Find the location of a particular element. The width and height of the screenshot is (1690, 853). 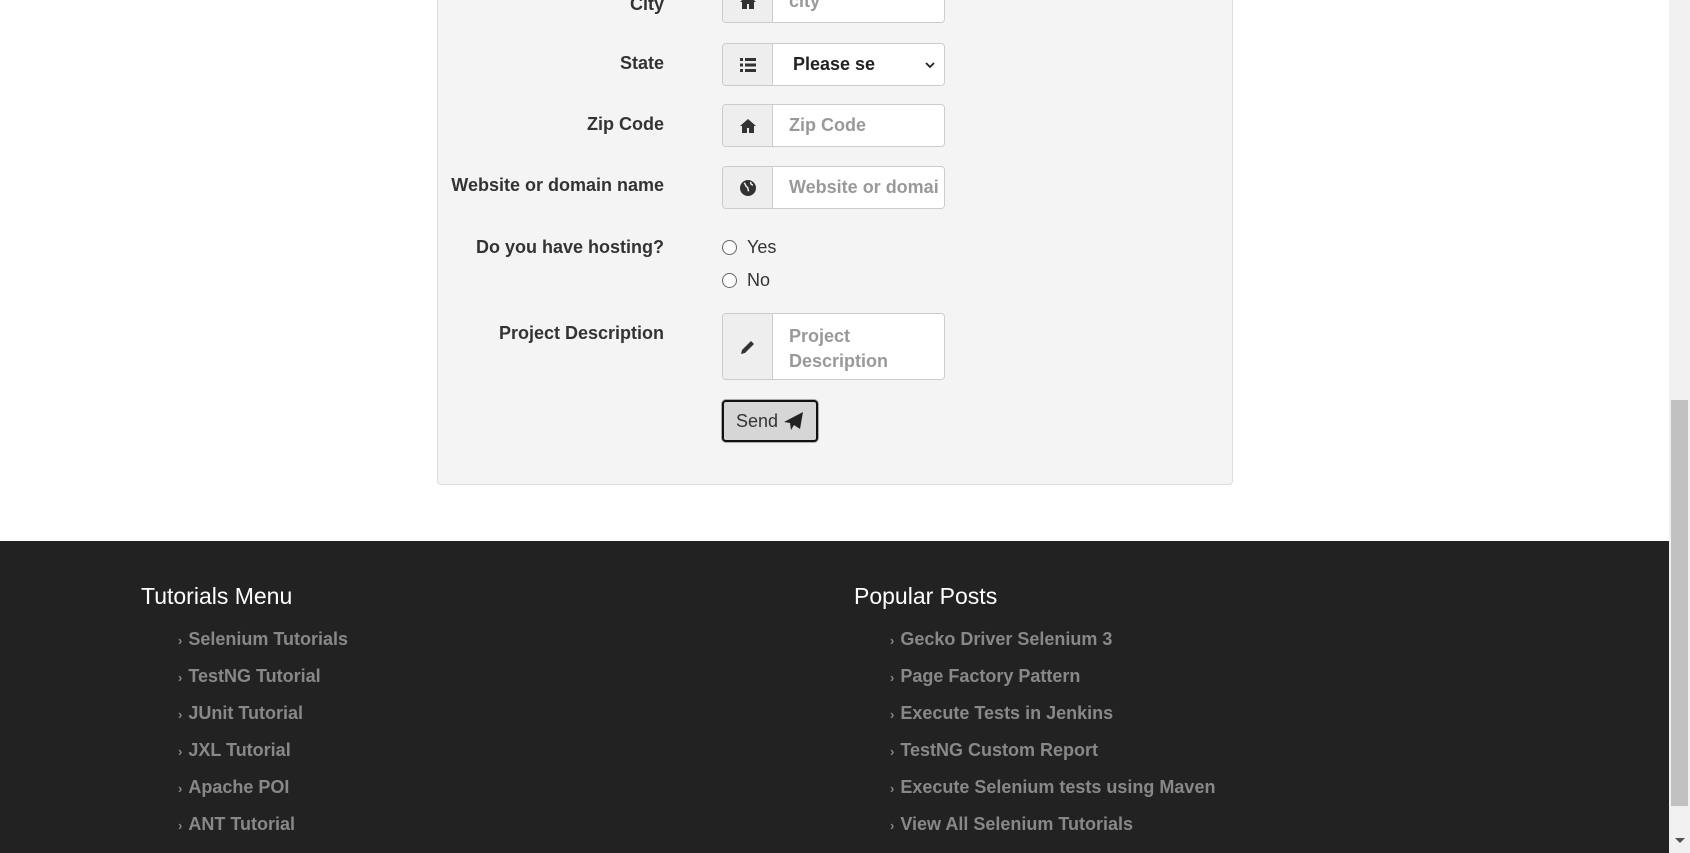

footer-link: › ANT Tutorial is located at coordinates (236, 824).